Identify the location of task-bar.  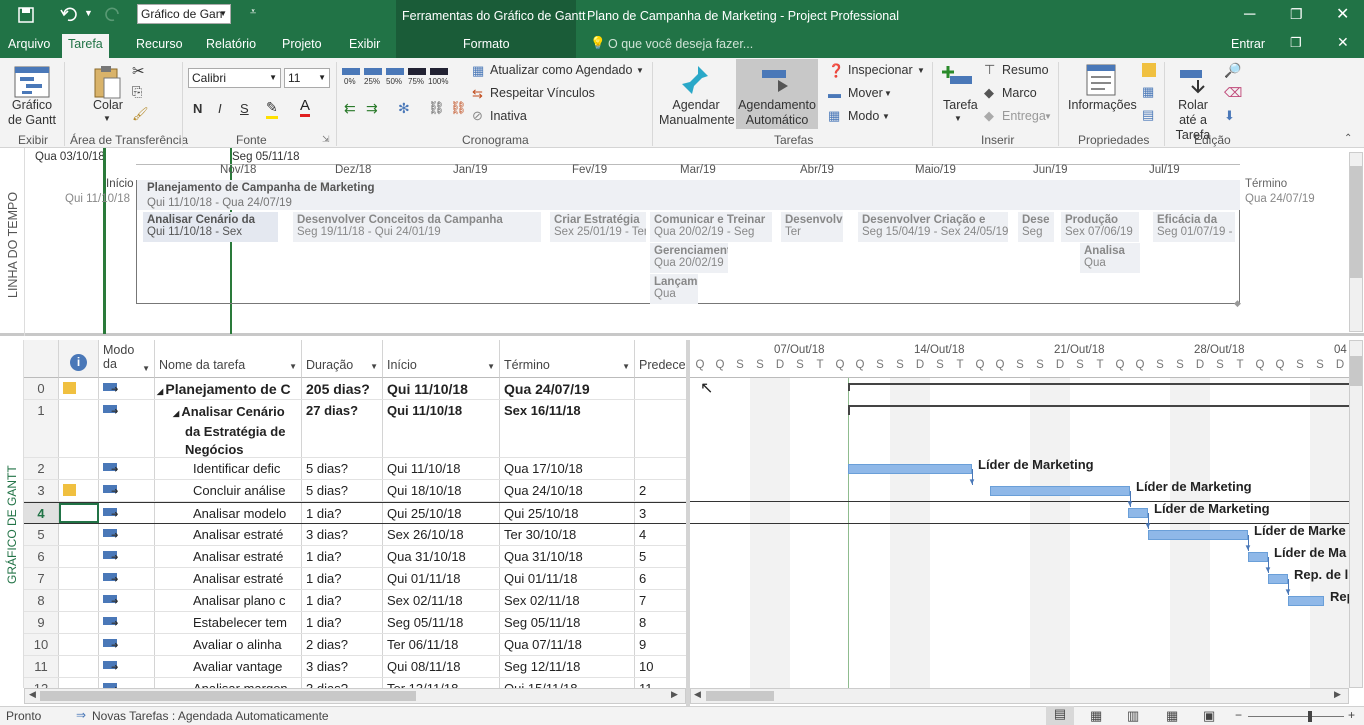
(1306, 601).